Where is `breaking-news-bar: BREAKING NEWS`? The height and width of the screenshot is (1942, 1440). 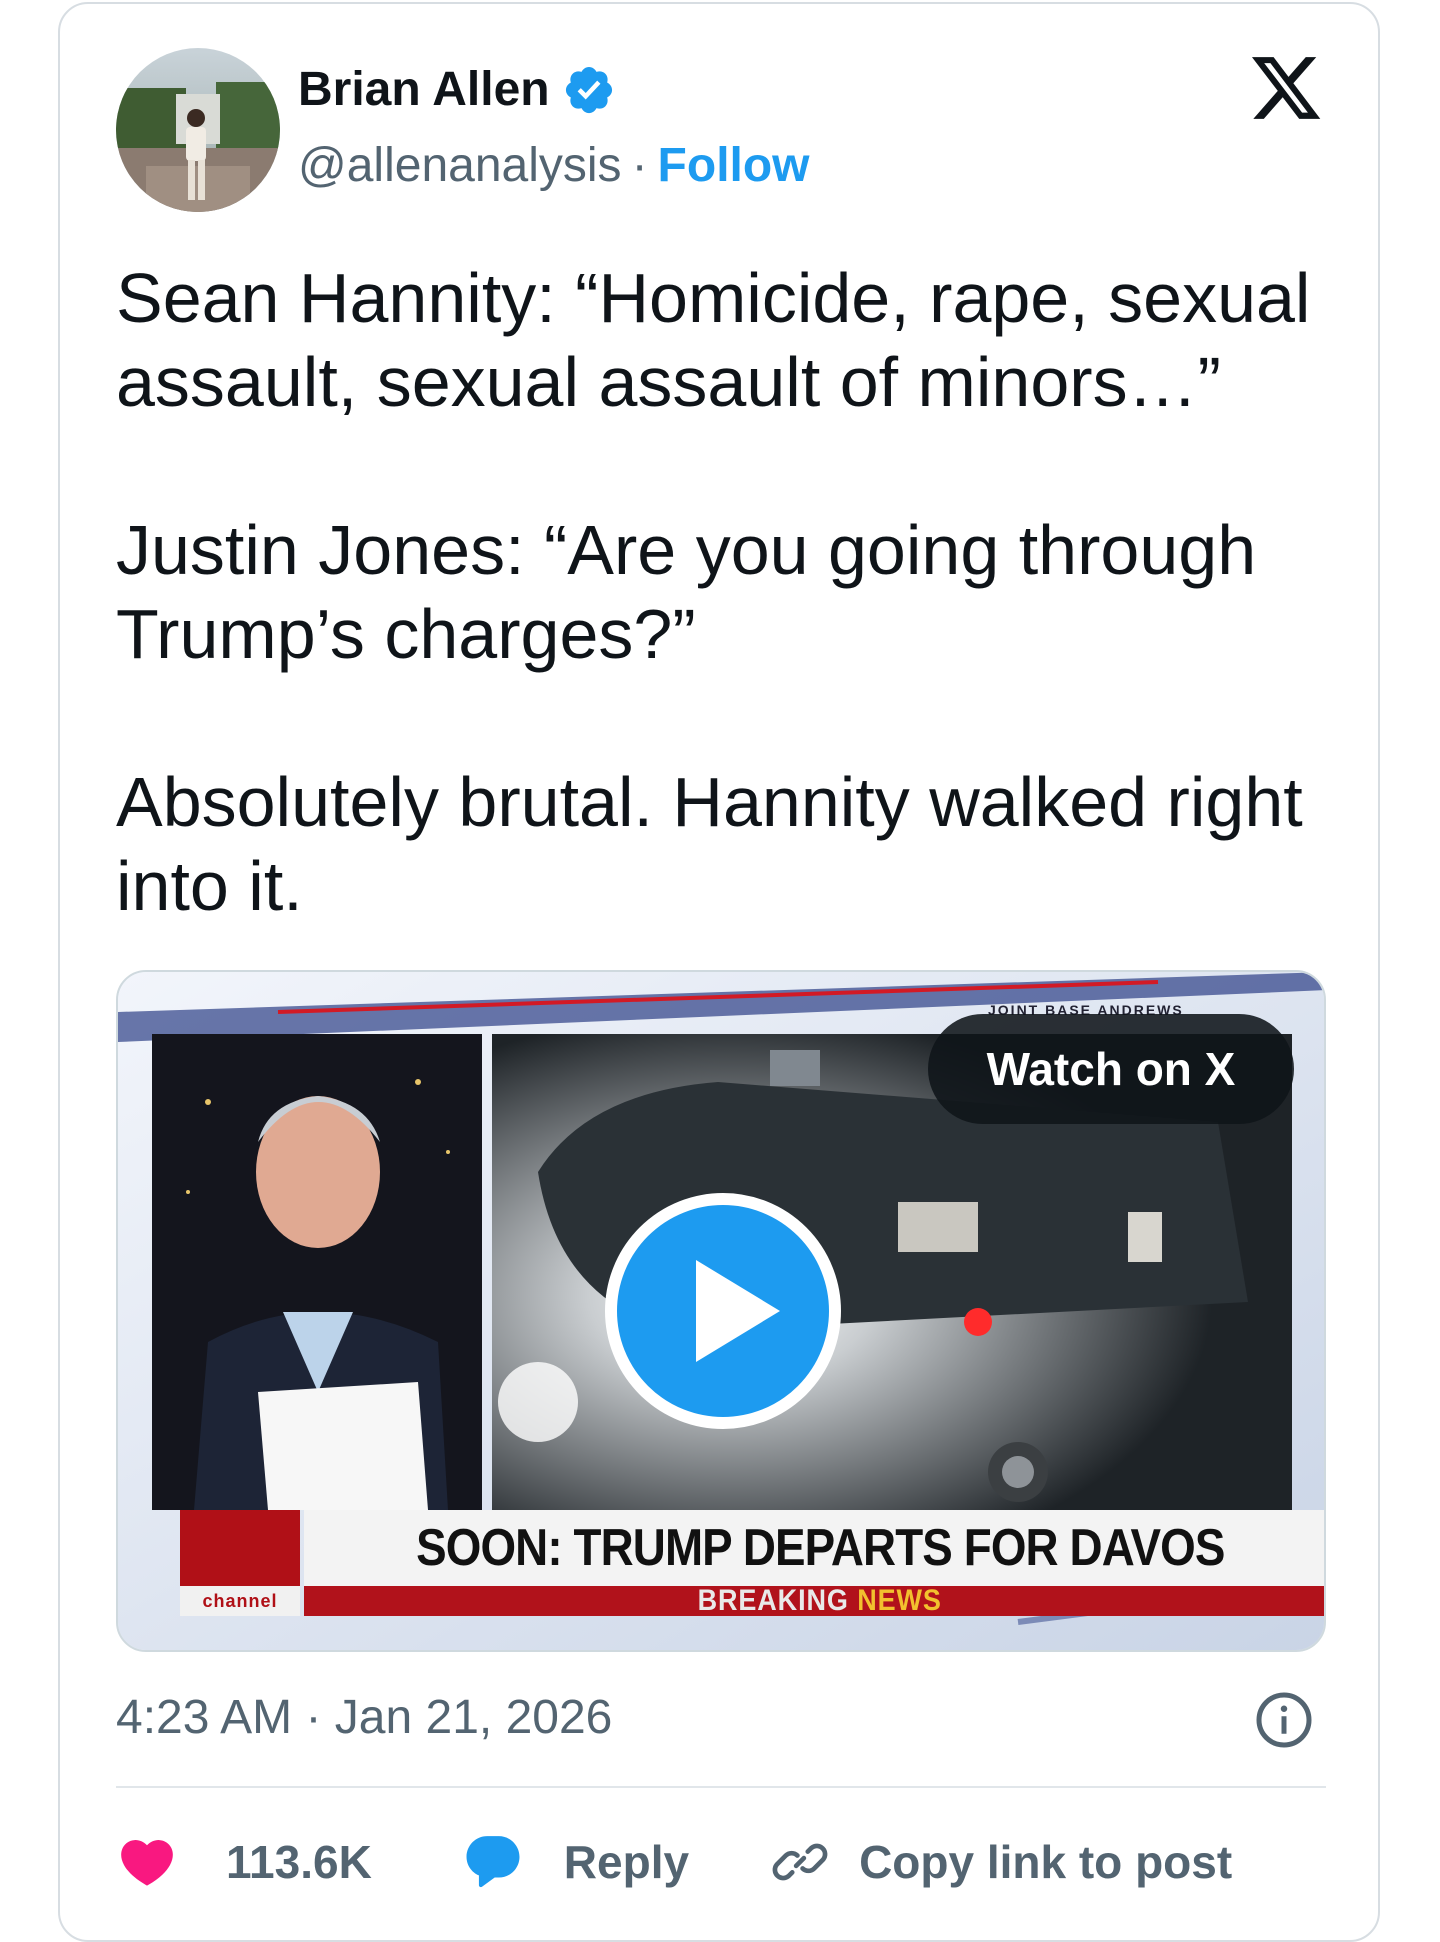
breaking-news-bar: BREAKING NEWS is located at coordinates (814, 1601).